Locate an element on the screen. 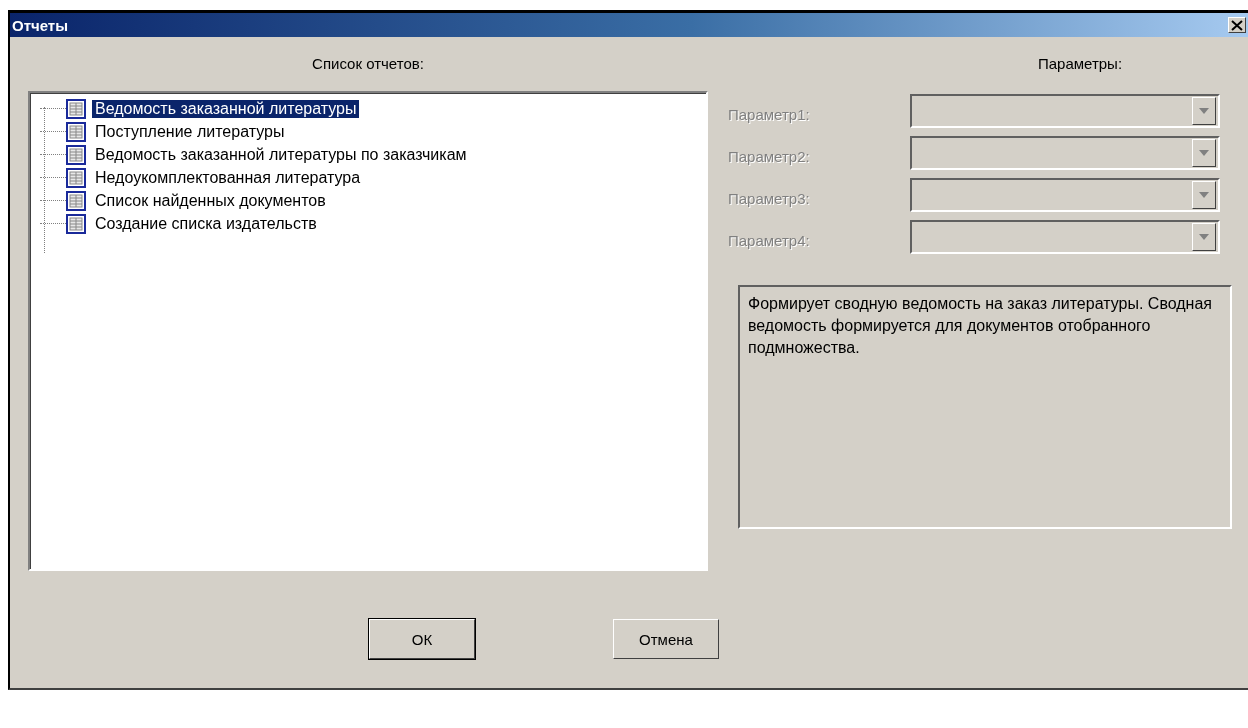 This screenshot has height=728, width=1248. report-item: Создание списка издательств is located at coordinates (206, 223).